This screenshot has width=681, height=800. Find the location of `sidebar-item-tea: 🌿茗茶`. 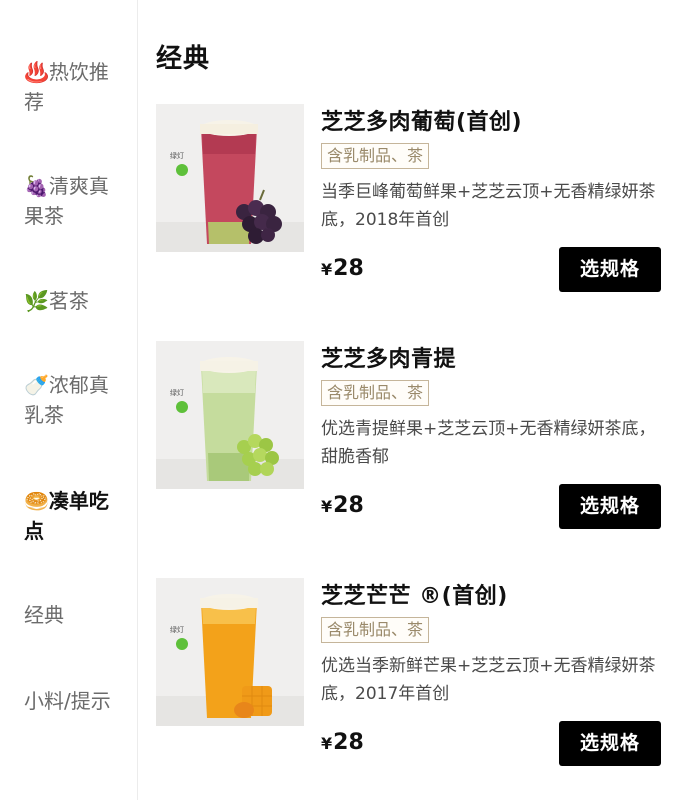

sidebar-item-tea: 🌿茗茶 is located at coordinates (74, 301).